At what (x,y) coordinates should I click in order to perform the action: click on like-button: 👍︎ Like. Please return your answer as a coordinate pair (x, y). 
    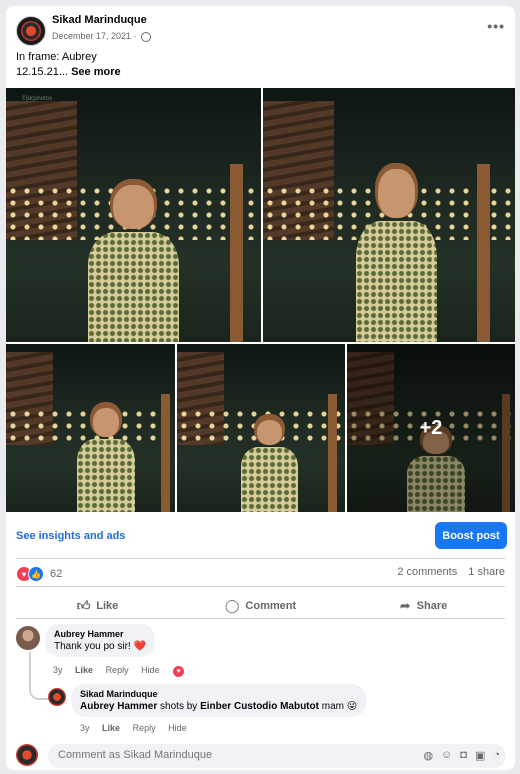
    Looking at the image, I should click on (97, 606).